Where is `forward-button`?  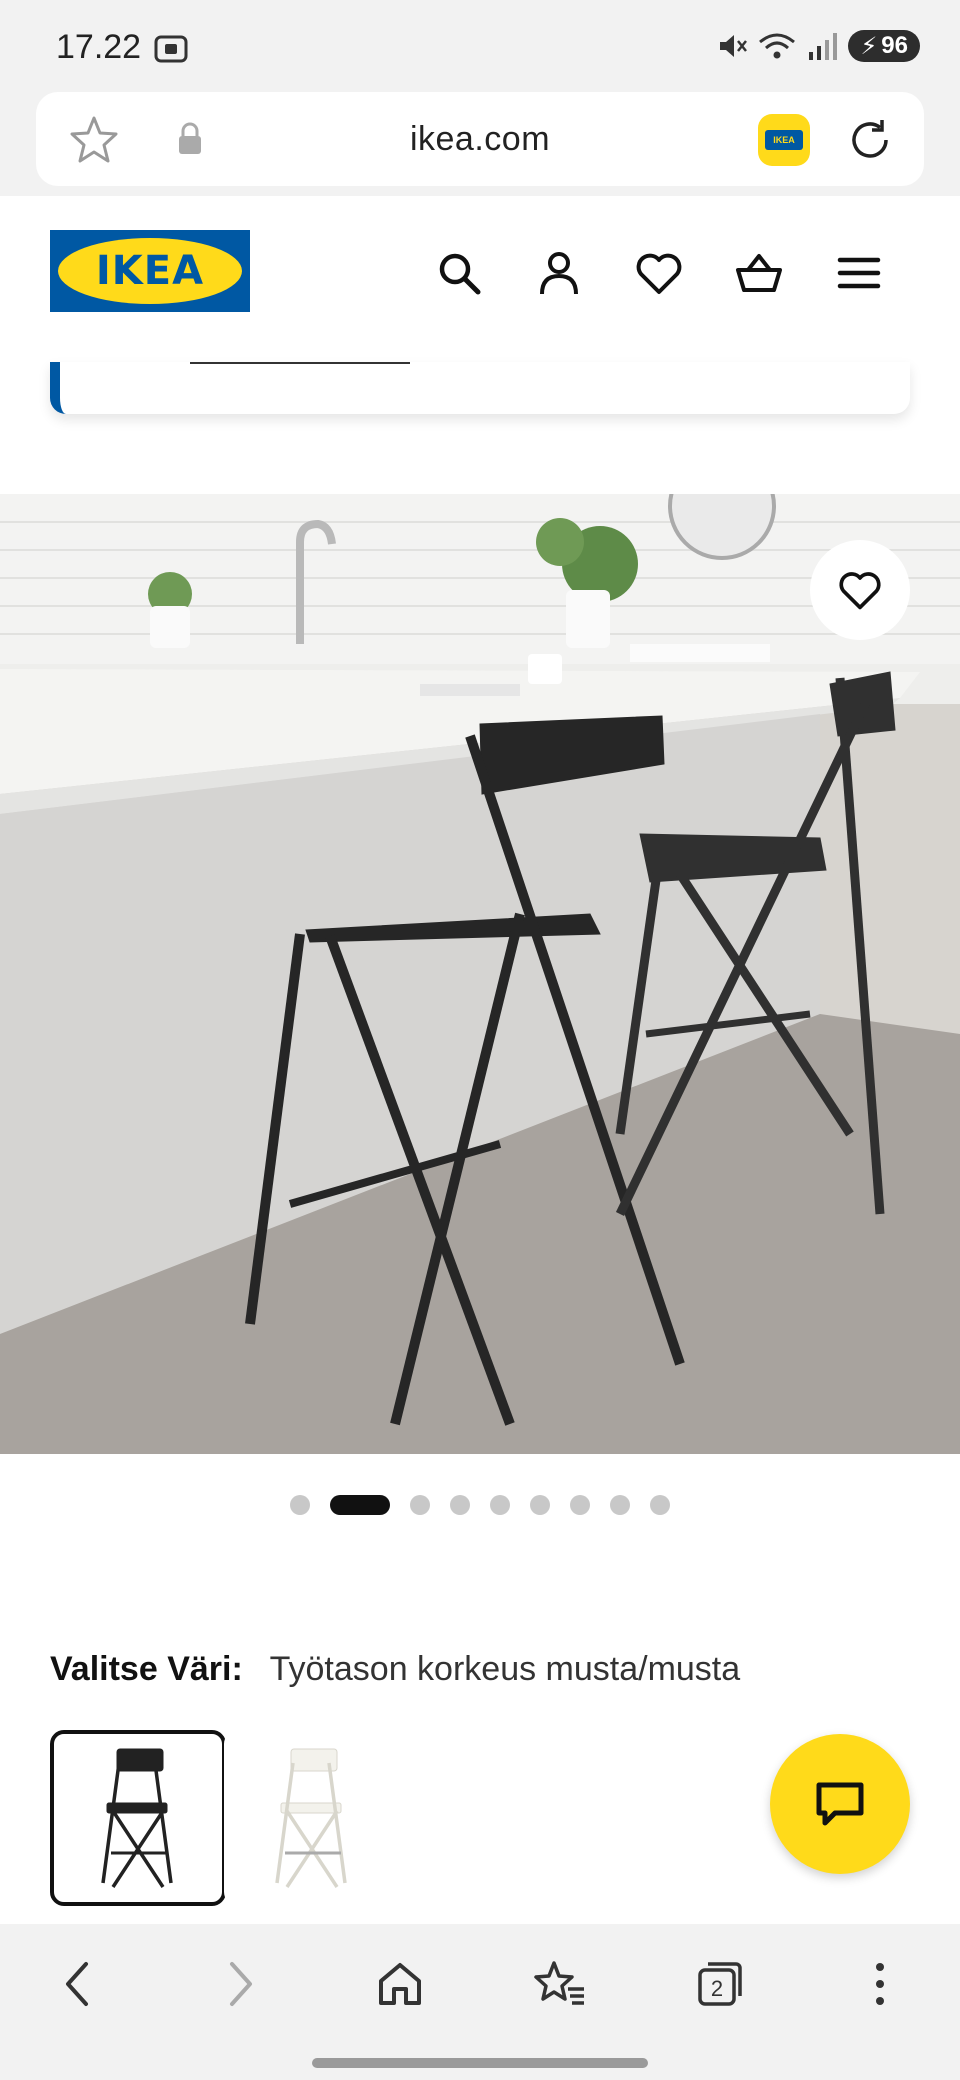
forward-button is located at coordinates (240, 1984).